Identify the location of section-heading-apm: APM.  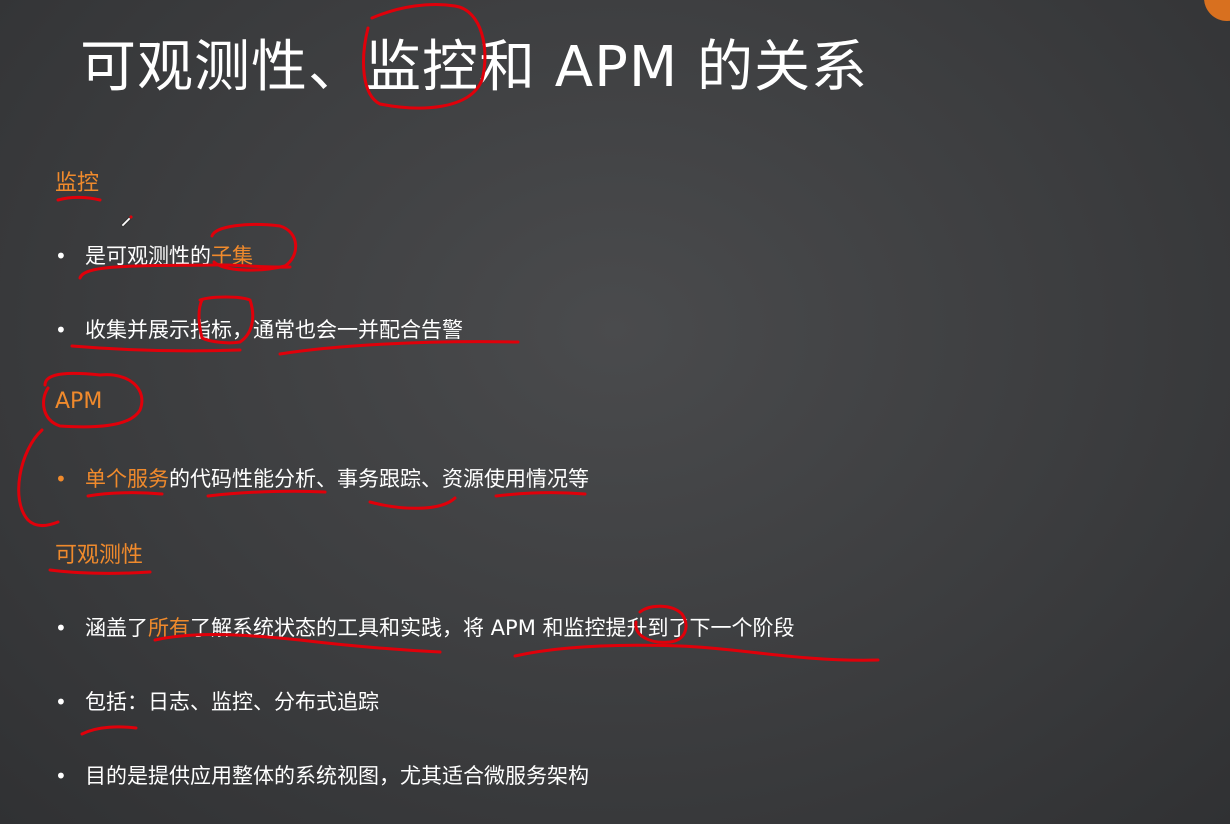
(79, 401).